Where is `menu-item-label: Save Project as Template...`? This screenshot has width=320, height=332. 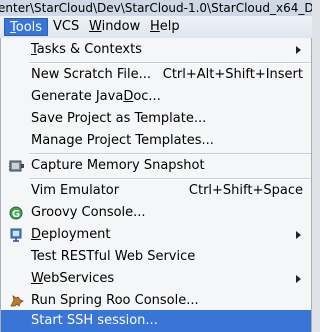
menu-item-label: Save Project as Template... is located at coordinates (119, 118).